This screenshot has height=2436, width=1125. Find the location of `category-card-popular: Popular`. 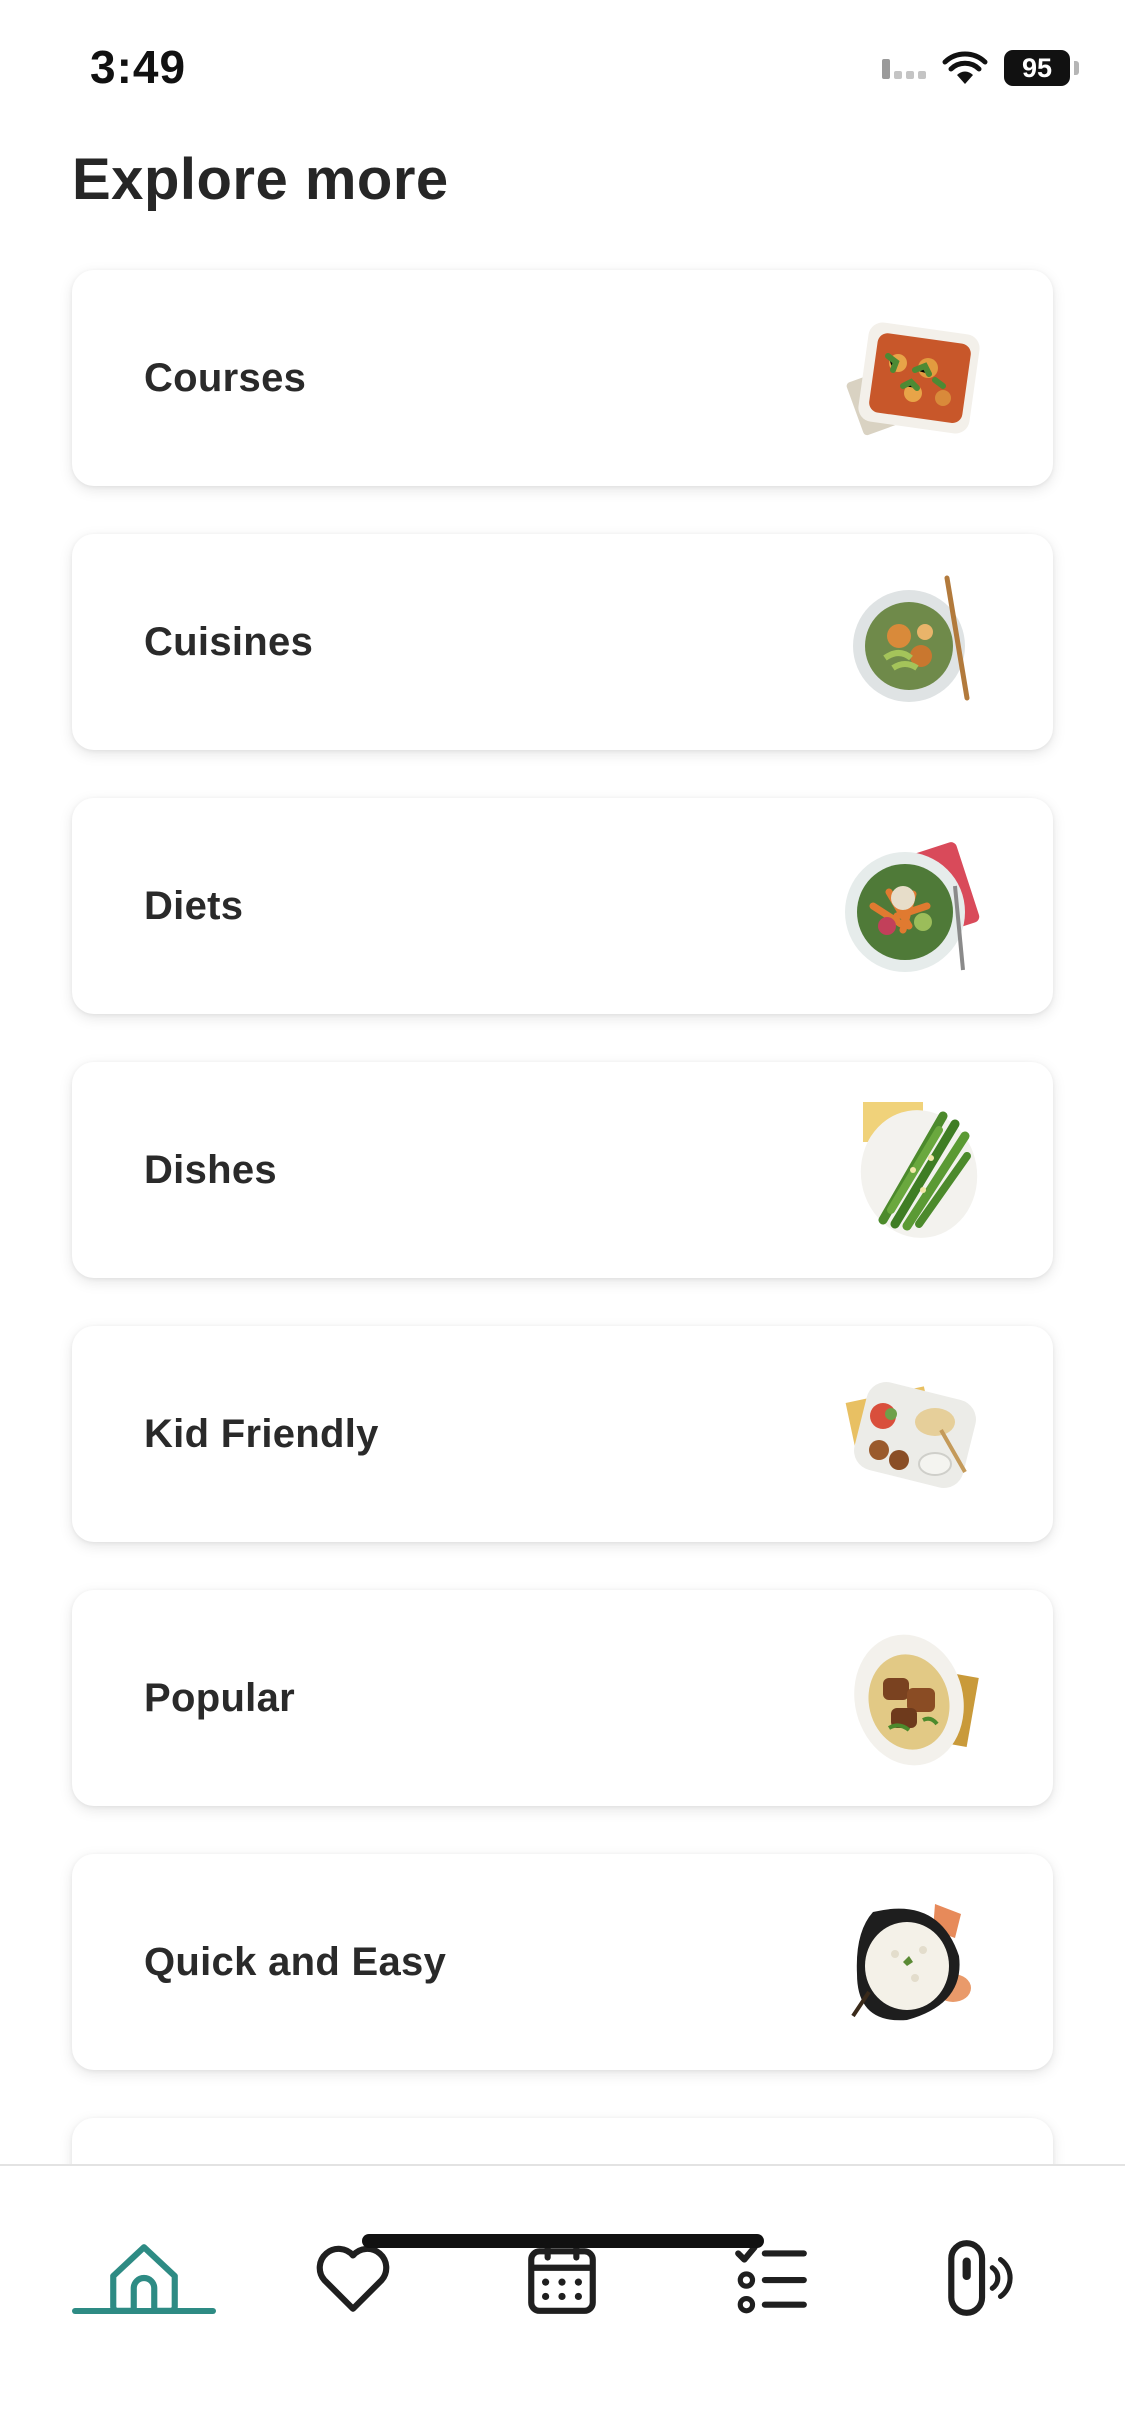

category-card-popular: Popular is located at coordinates (562, 1698).